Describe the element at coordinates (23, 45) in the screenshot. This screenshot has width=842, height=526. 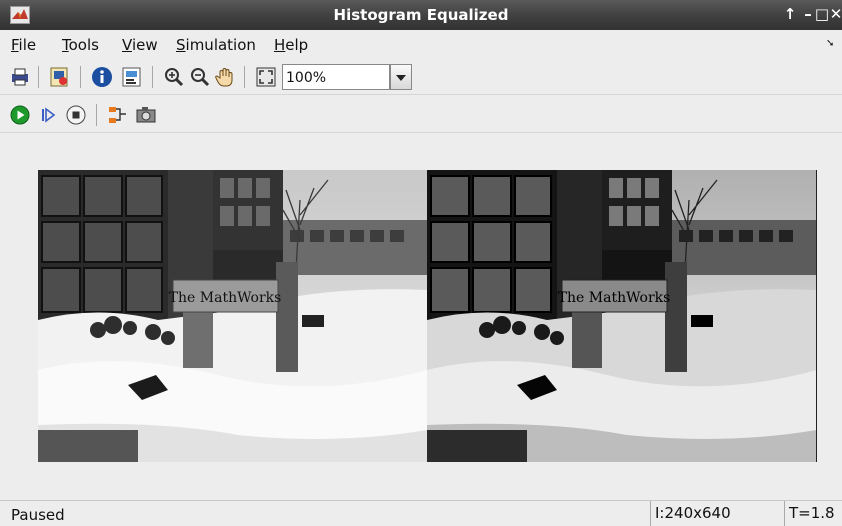
I see `menu-file: File` at that location.